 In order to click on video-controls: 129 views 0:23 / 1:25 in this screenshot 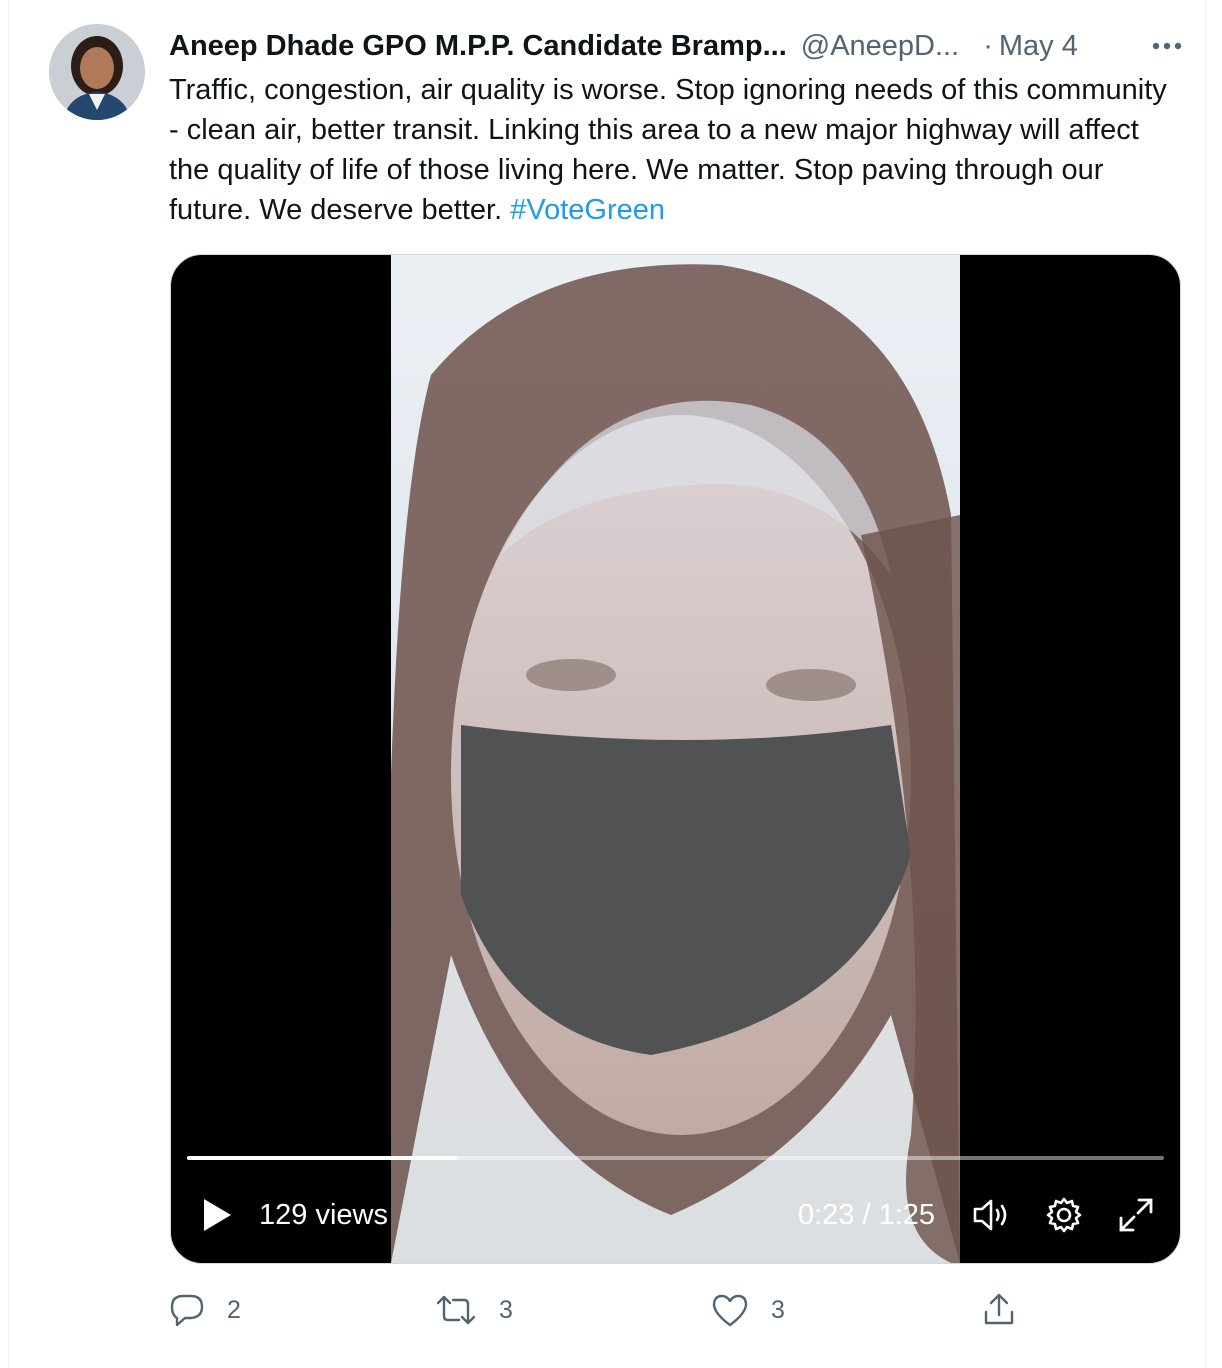, I will do `click(675, 1215)`.